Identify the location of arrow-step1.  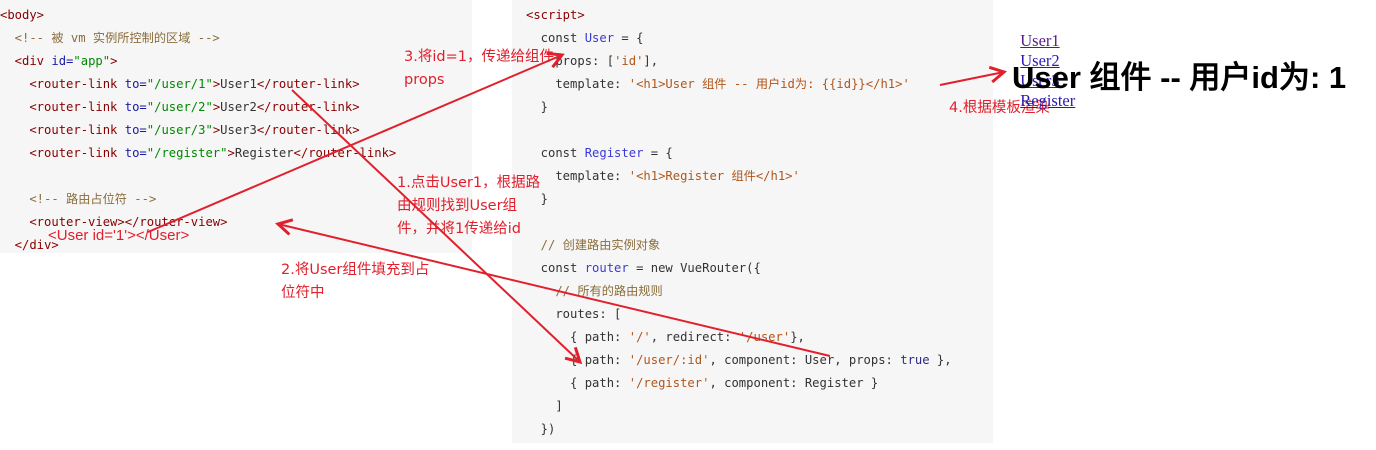
(435, 225).